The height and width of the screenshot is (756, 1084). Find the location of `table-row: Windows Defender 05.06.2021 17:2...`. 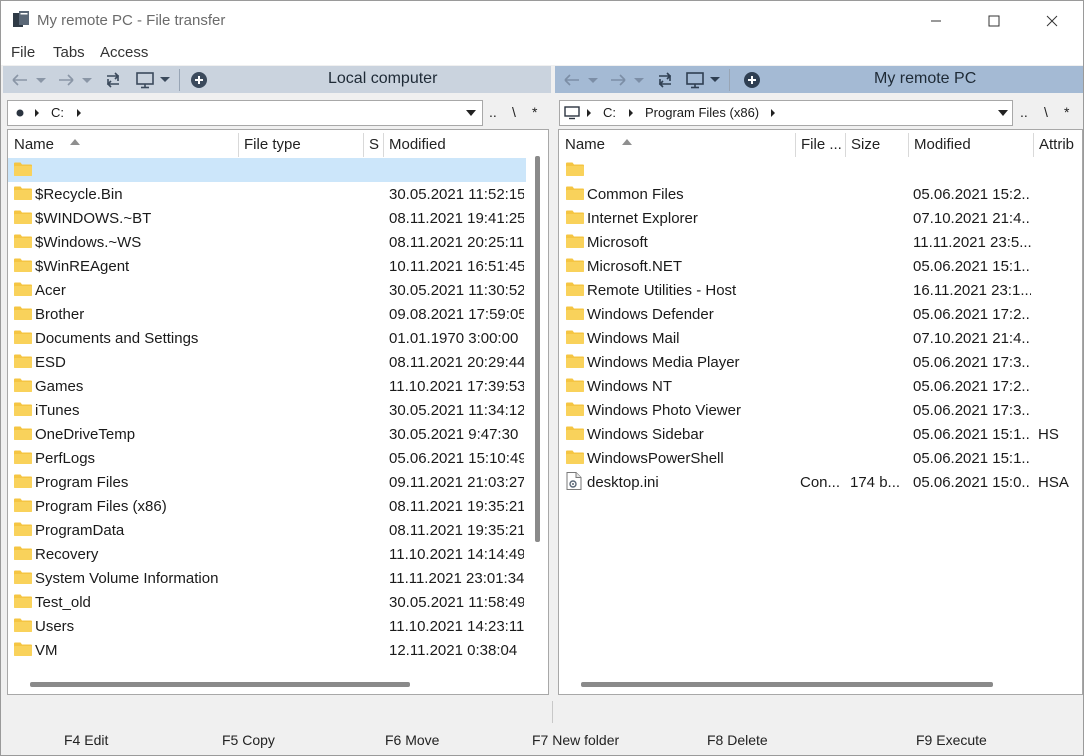

table-row: Windows Defender 05.06.2021 17:2... is located at coordinates (820, 314).